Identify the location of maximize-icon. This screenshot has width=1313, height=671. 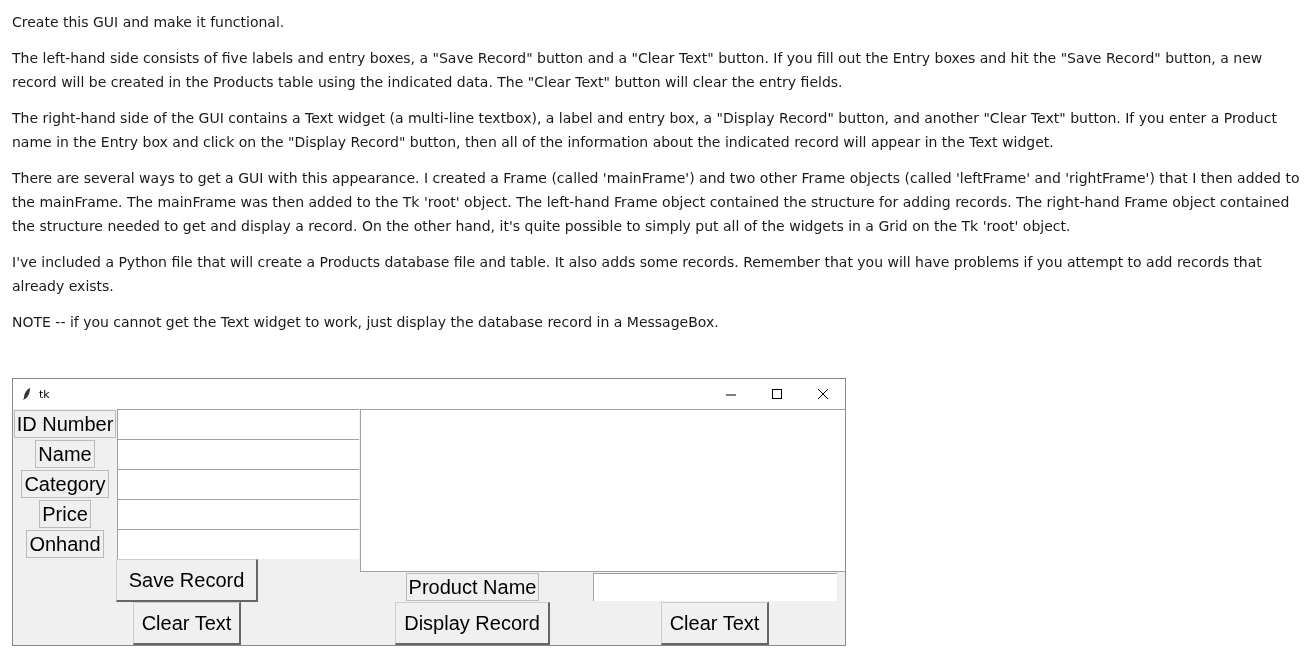
(777, 394).